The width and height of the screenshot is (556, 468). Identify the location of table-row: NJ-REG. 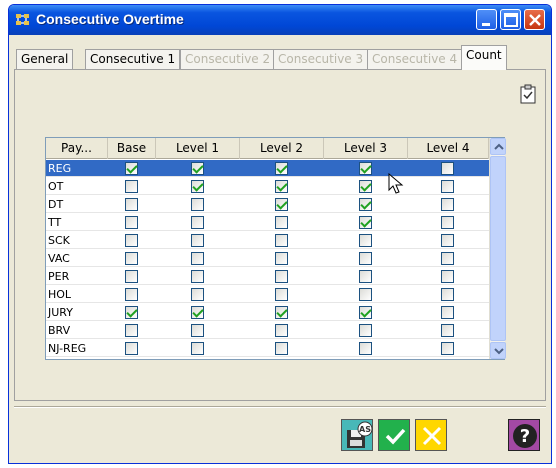
(267, 348).